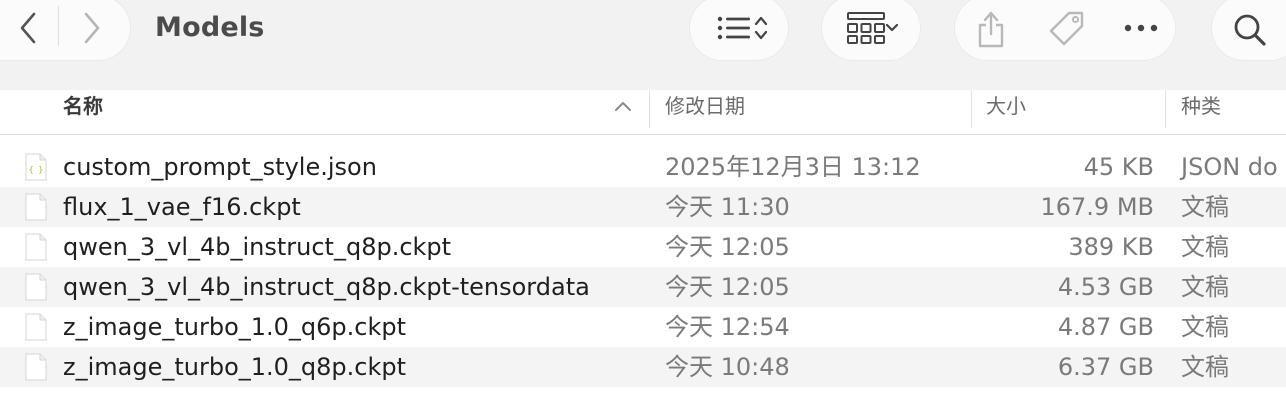 This screenshot has height=418, width=1286. I want to click on sort-ascending-icon, so click(623, 106).